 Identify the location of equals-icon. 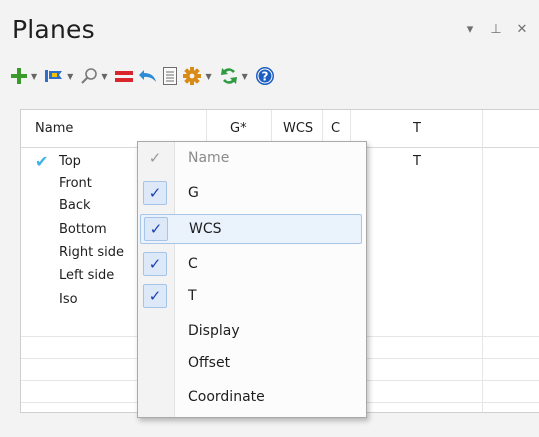
(124, 76).